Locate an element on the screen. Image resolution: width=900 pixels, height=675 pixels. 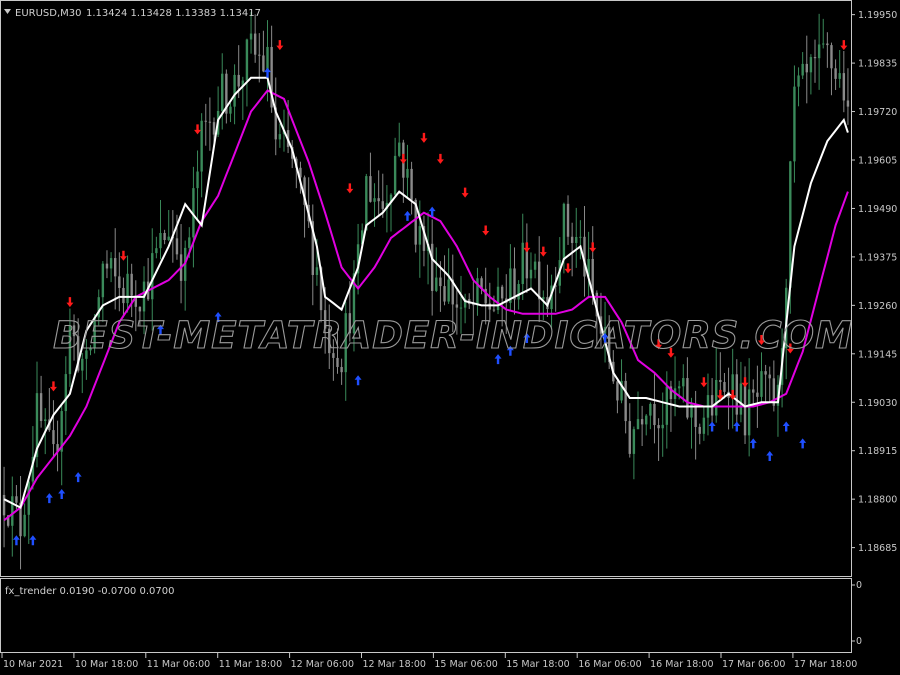
price-tick-label: 1.19490 is located at coordinates (877, 209).